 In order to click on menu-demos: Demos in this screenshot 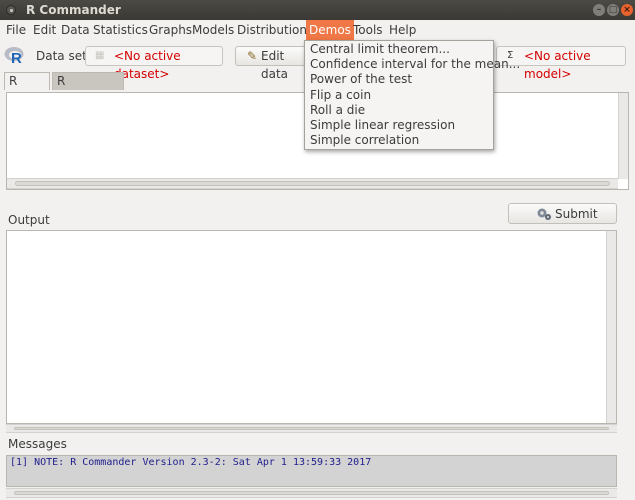, I will do `click(330, 30)`.